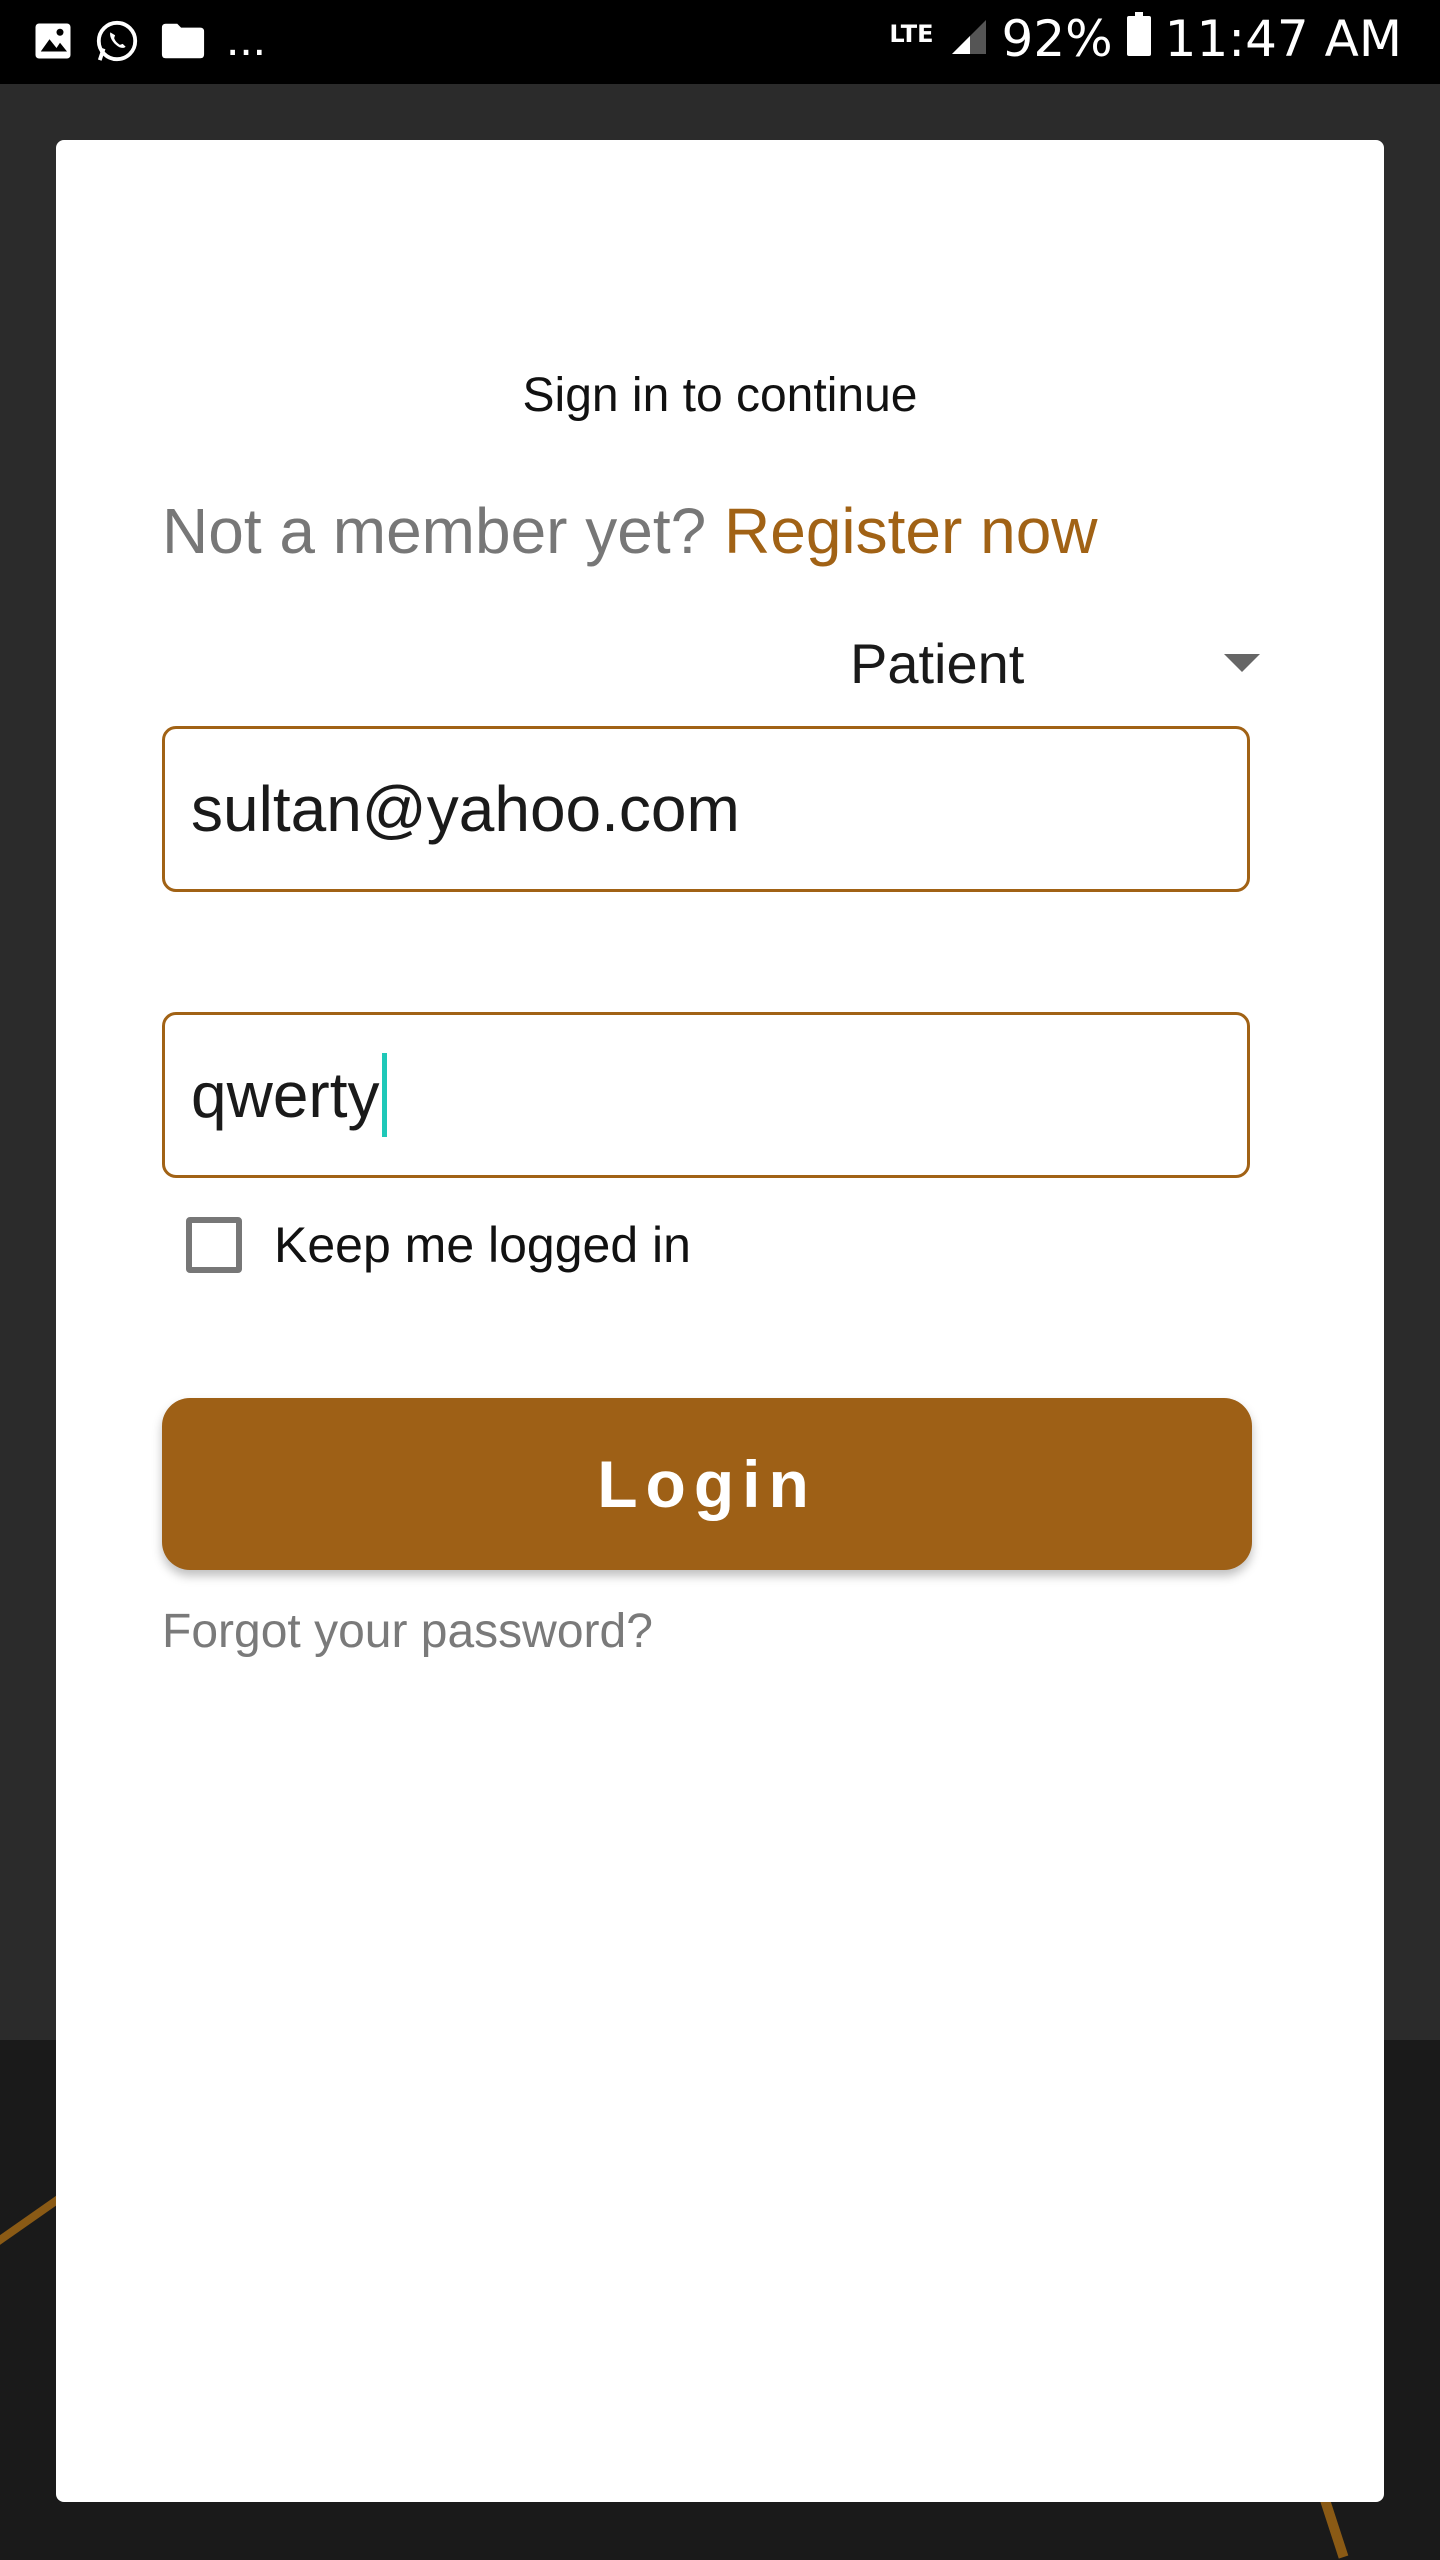 Image resolution: width=1440 pixels, height=2560 pixels. Describe the element at coordinates (968, 39) in the screenshot. I see `signal-icon` at that location.